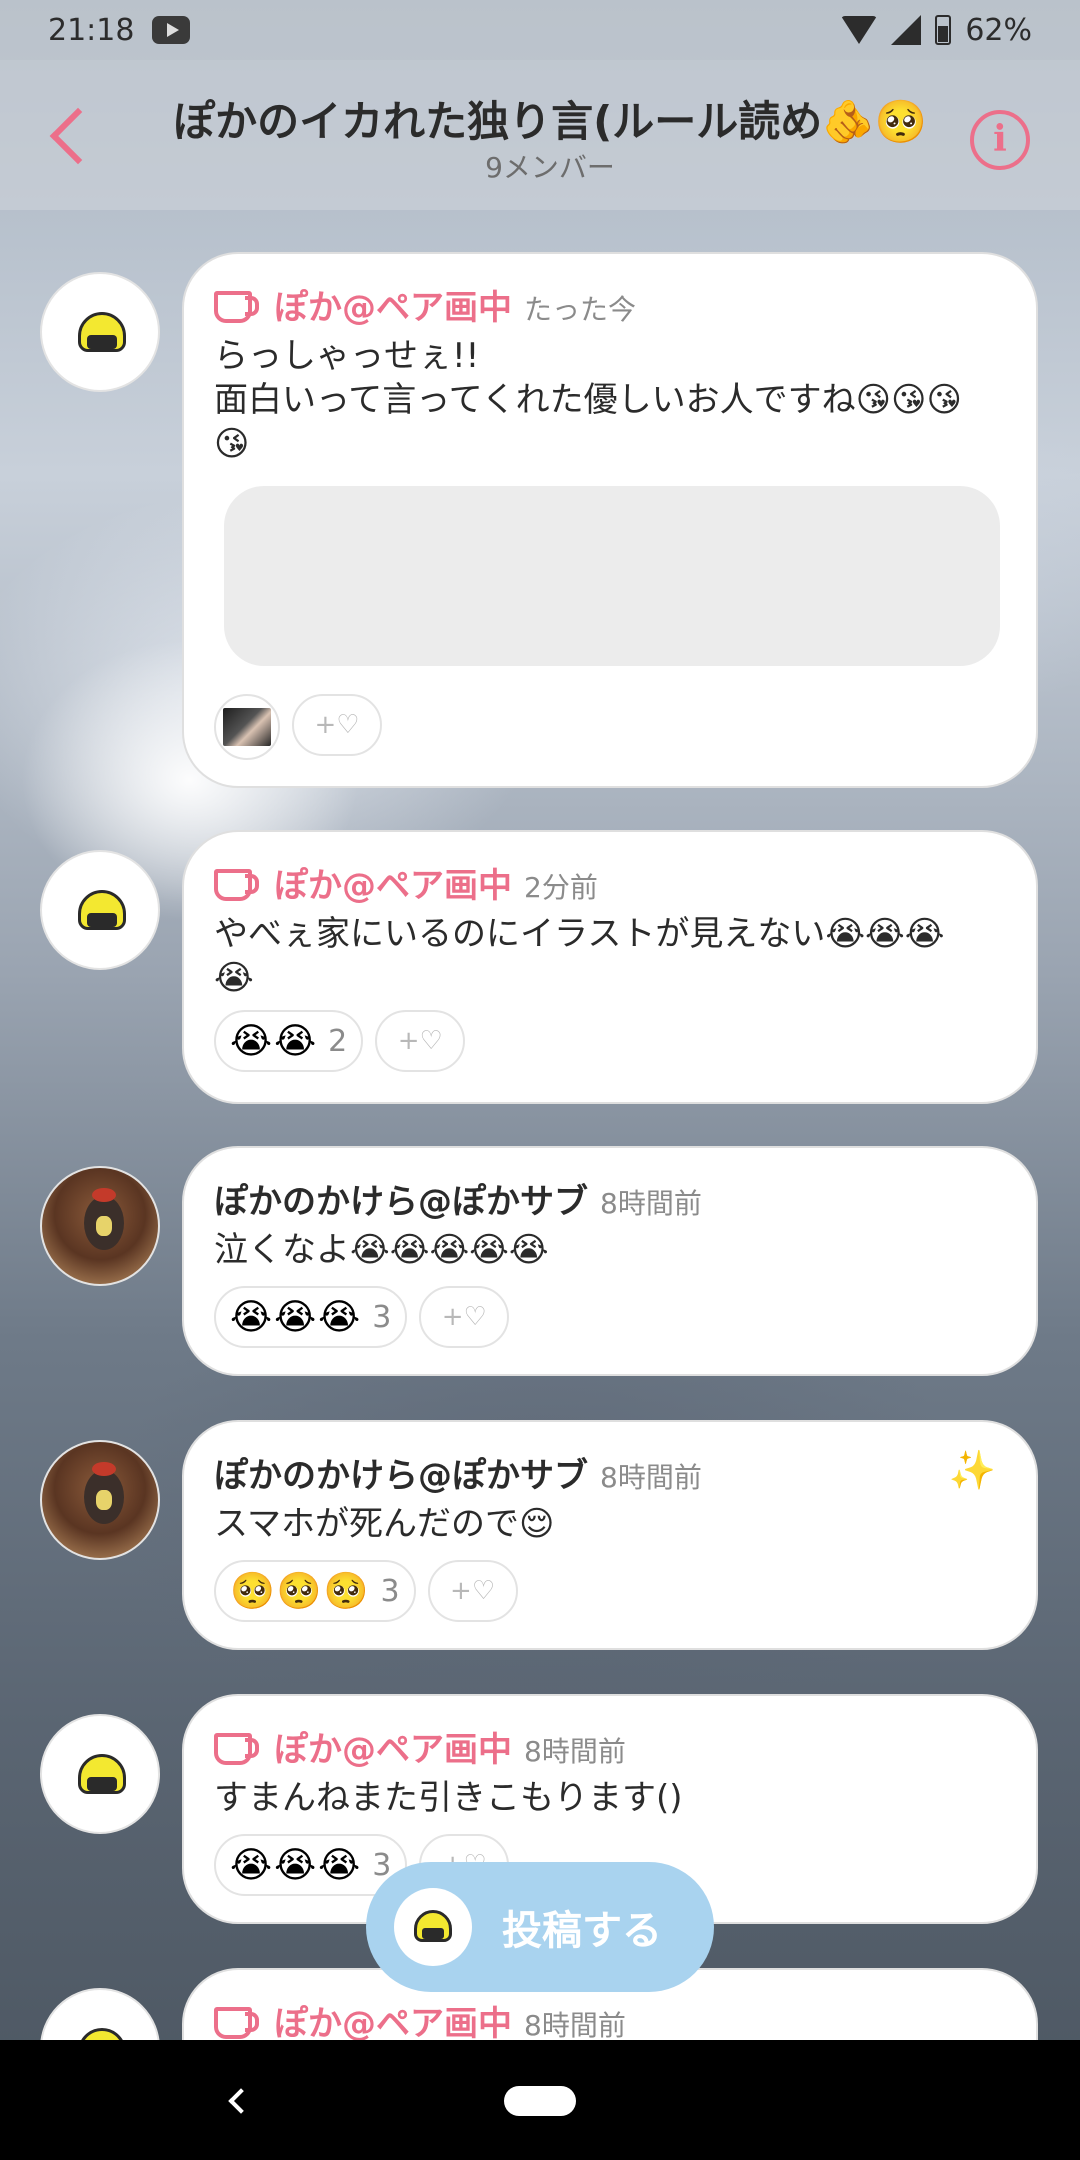 The width and height of the screenshot is (1080, 2160). What do you see at coordinates (906, 30) in the screenshot?
I see `signal-icon` at bounding box center [906, 30].